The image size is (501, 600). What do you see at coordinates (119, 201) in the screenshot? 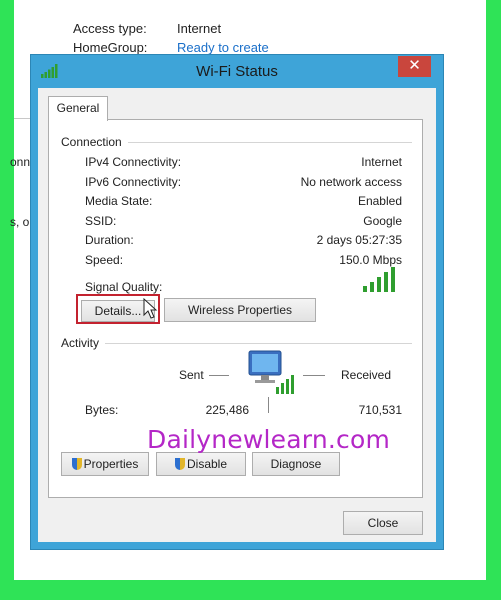
I see `connection-row-label: Media State:` at bounding box center [119, 201].